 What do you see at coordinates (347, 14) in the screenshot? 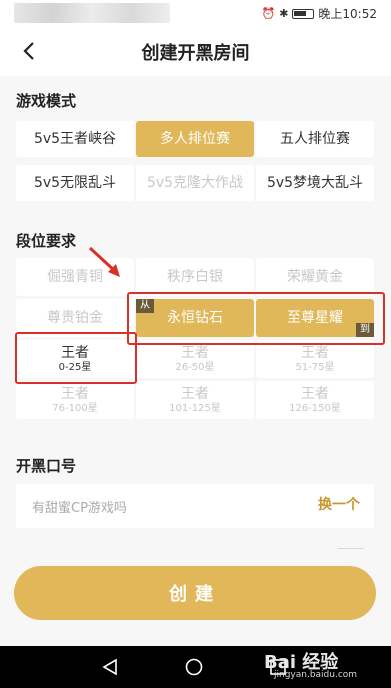
I see `status-time: 晚上10:52` at bounding box center [347, 14].